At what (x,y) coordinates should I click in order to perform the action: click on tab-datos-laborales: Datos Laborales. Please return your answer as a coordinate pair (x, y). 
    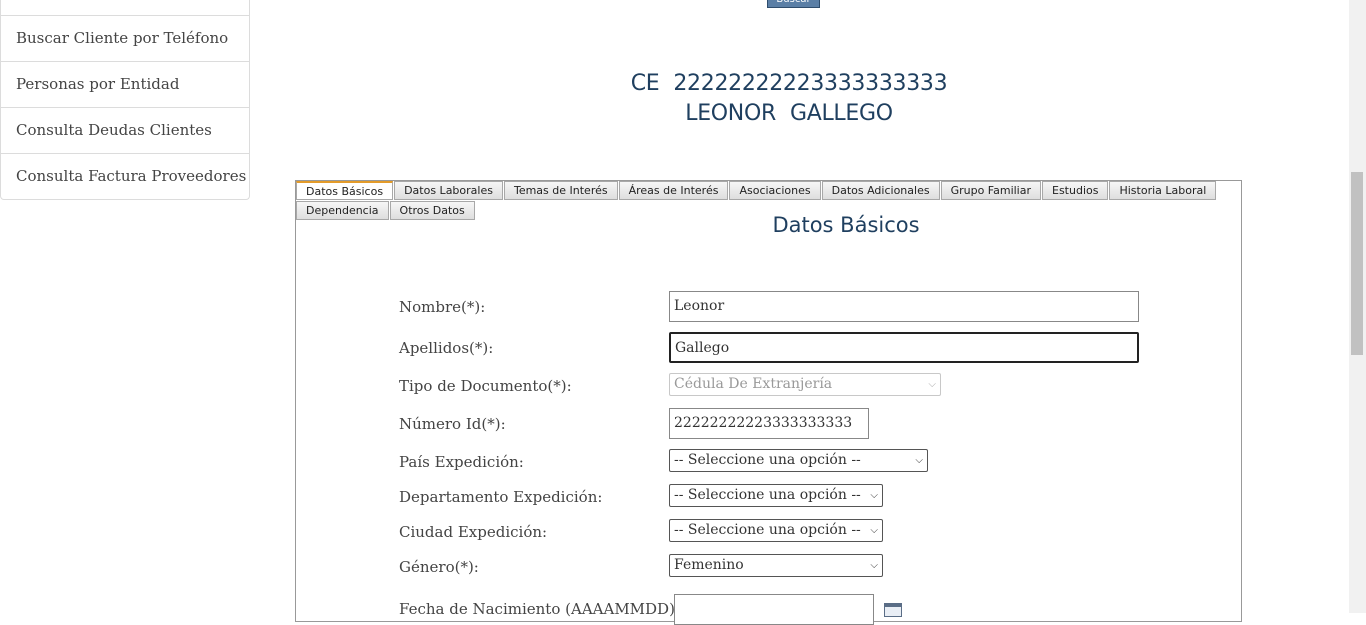
    Looking at the image, I should click on (448, 190).